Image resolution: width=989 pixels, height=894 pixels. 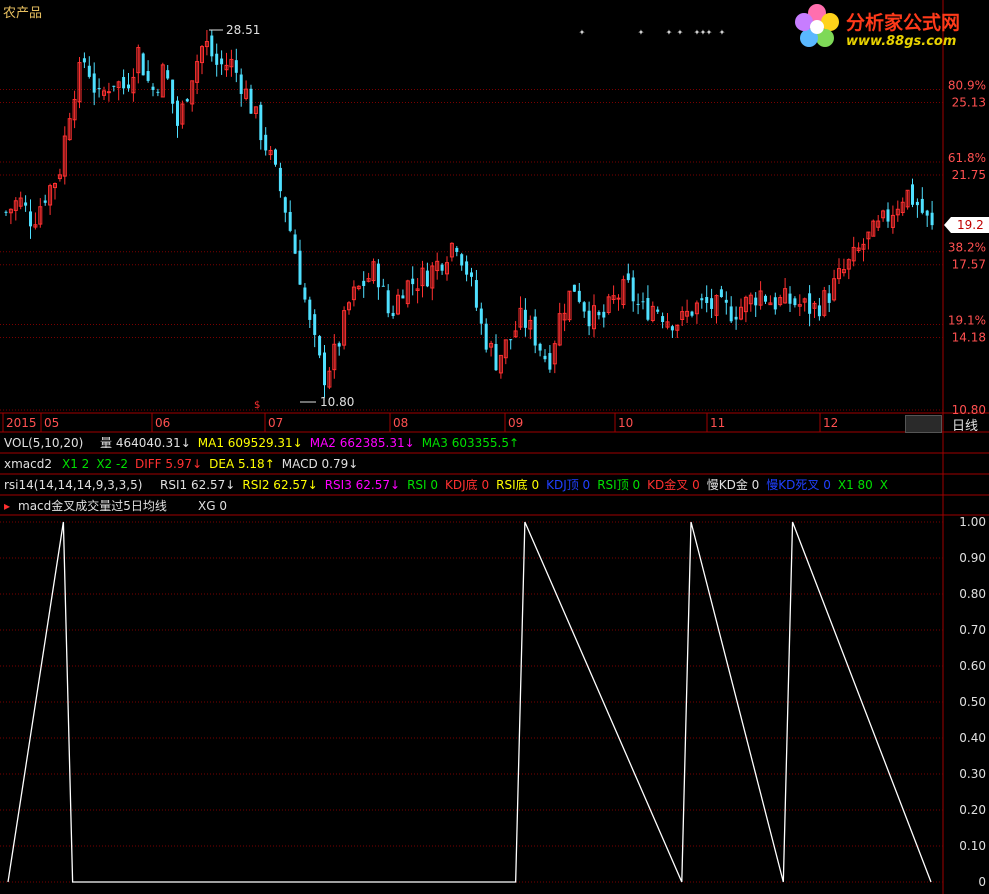 I want to click on rsi-item-0: RSI1 62.57↓, so click(x=198, y=485).